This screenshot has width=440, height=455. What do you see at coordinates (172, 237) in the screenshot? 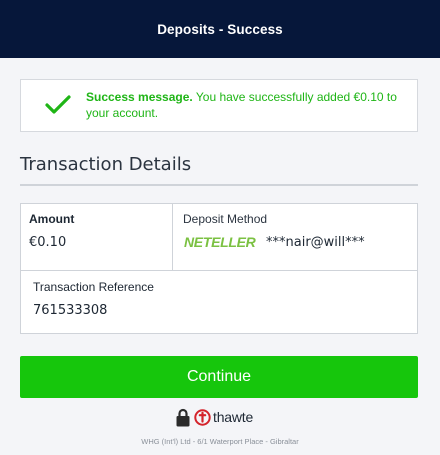
I see `column-divider` at bounding box center [172, 237].